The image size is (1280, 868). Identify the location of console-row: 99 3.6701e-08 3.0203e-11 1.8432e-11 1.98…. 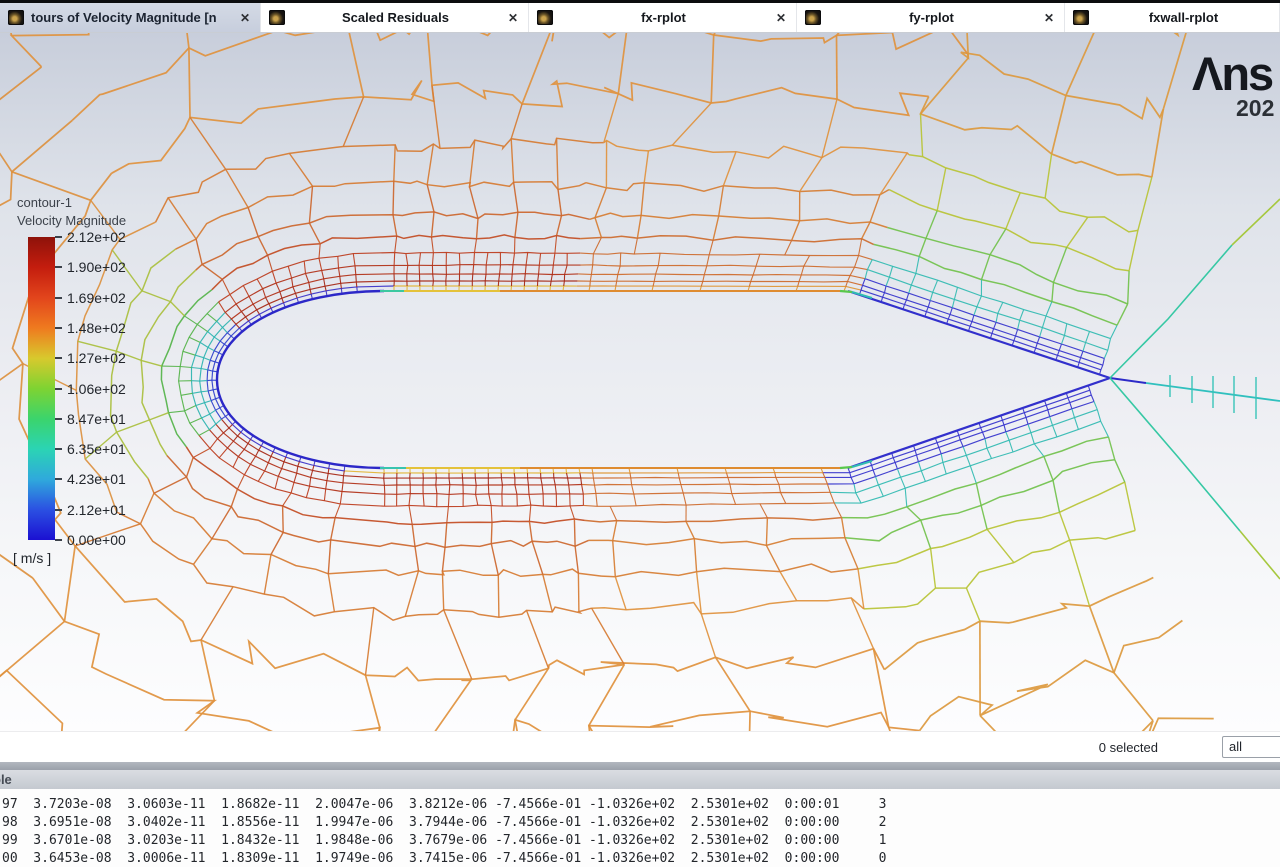
(444, 840).